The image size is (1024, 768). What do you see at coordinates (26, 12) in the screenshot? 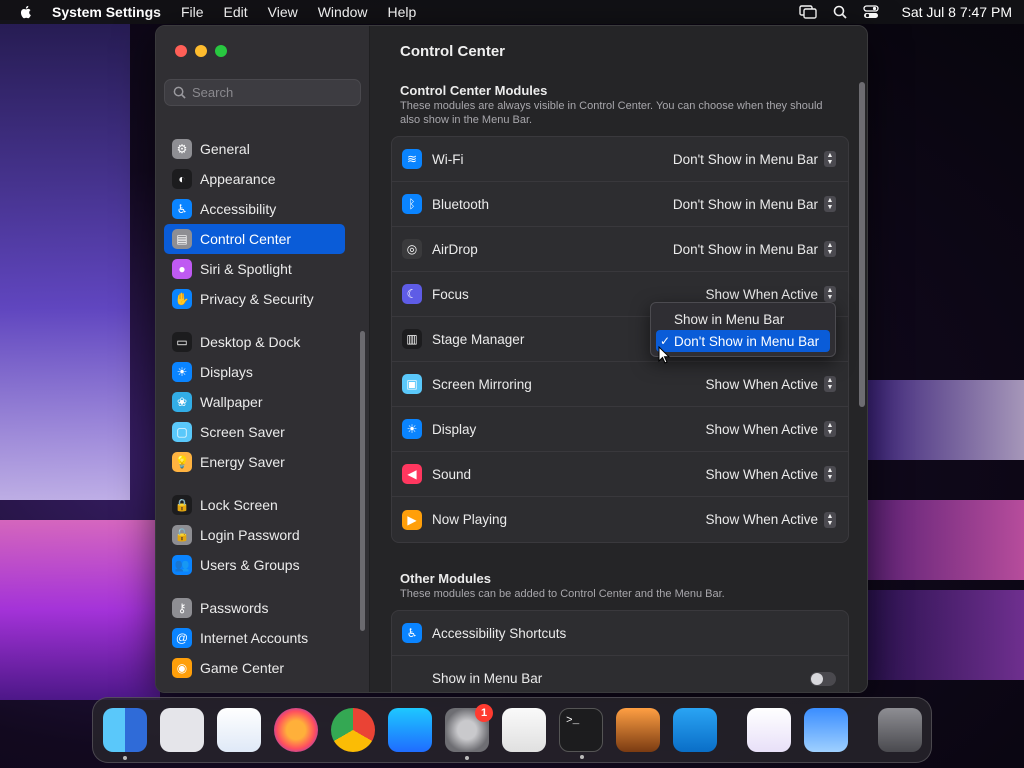
I see `apple-icon` at bounding box center [26, 12].